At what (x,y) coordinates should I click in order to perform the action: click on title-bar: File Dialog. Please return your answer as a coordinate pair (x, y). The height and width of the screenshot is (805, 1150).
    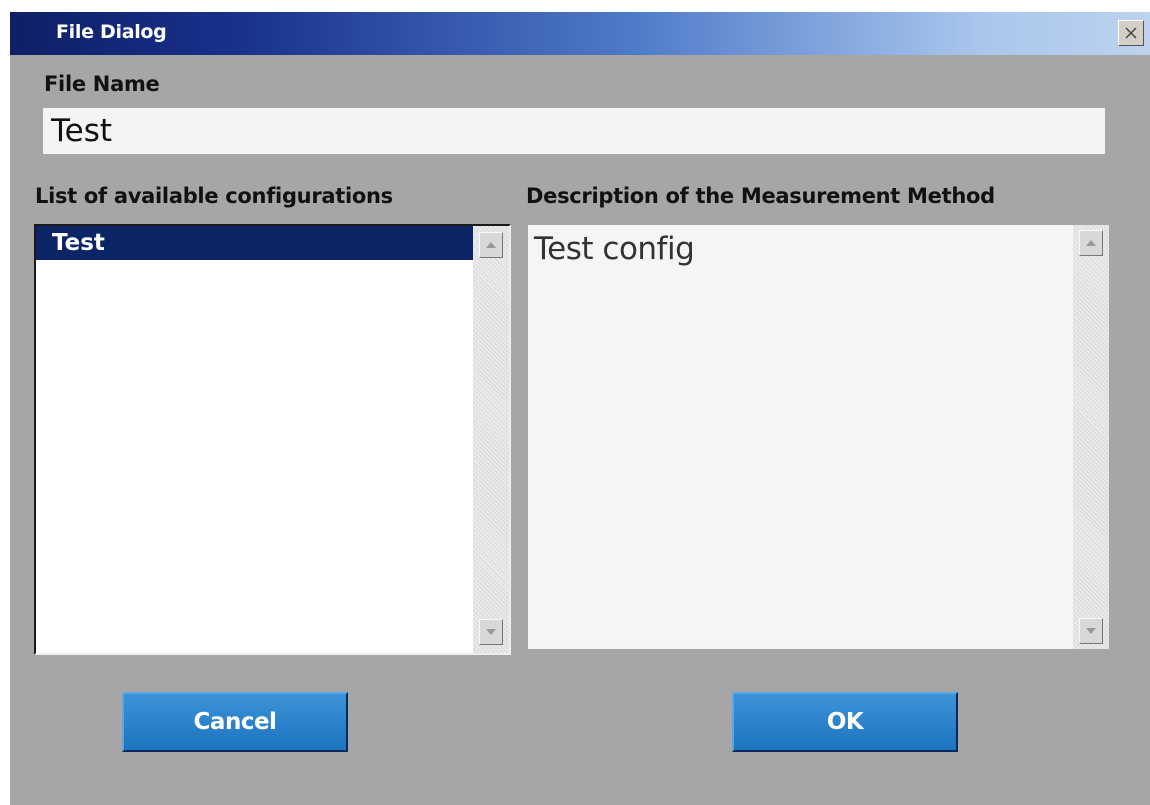
    Looking at the image, I should click on (580, 33).